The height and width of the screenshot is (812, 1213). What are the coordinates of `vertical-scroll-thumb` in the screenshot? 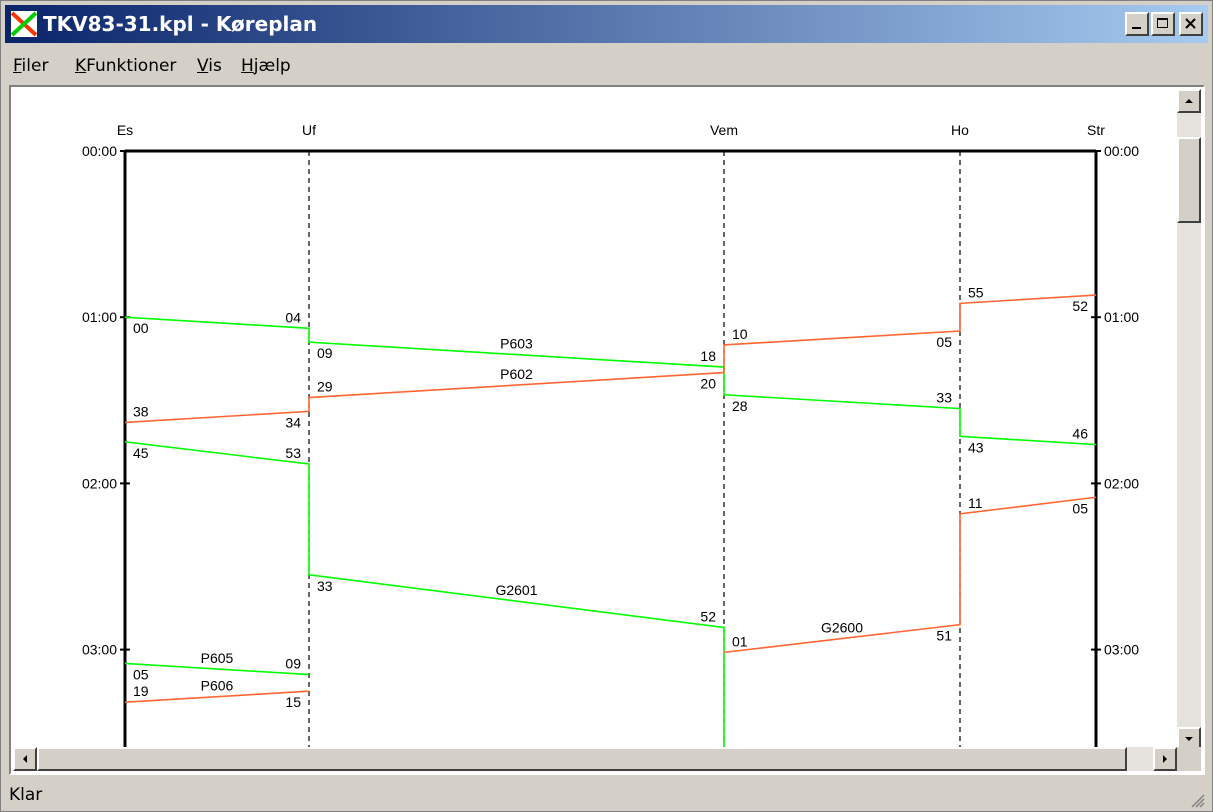 It's located at (1189, 180).